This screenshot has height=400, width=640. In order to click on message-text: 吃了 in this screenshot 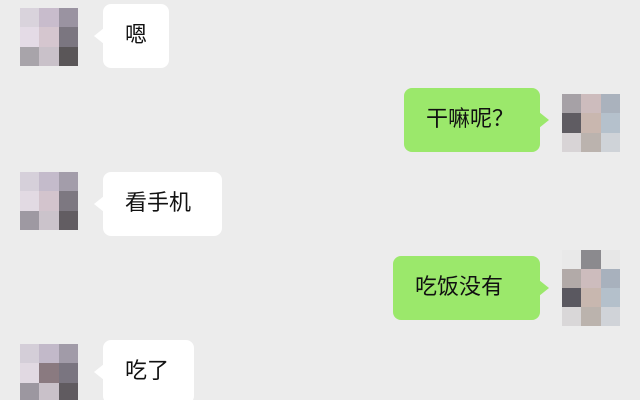, I will do `click(147, 371)`.